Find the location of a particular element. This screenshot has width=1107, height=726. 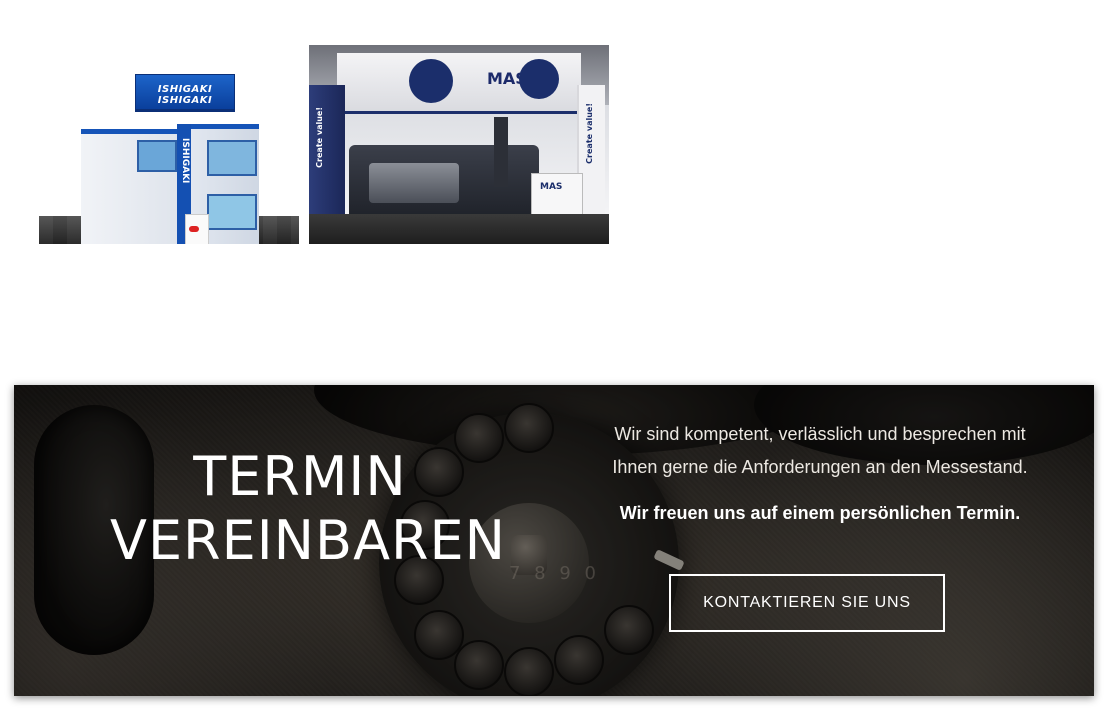

machine-arm is located at coordinates (501, 152).